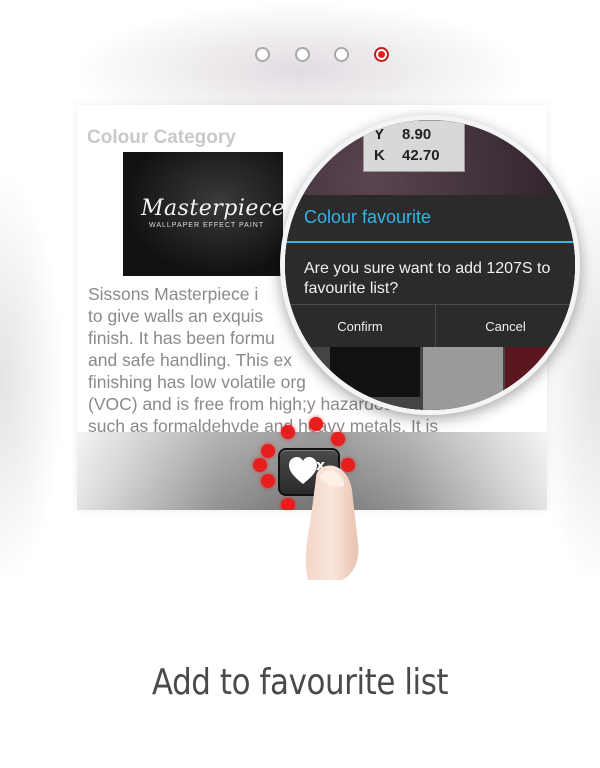  I want to click on thumbnail-red, so click(540, 378).